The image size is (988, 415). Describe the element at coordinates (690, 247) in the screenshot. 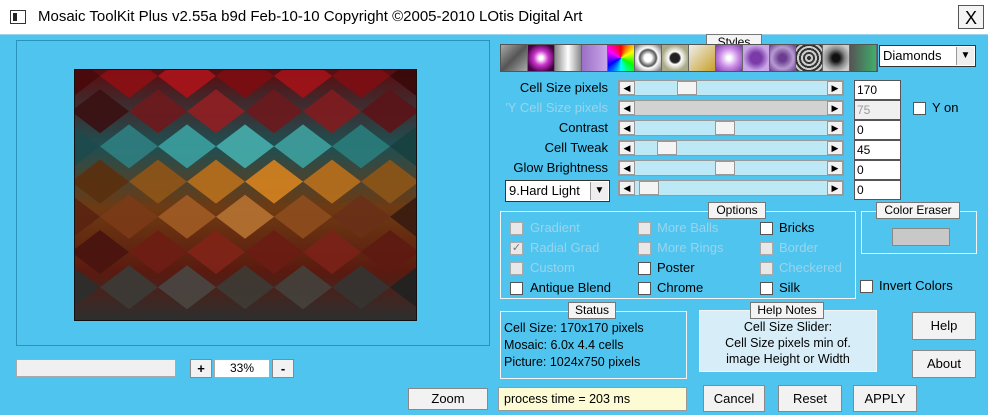

I see `option-label: More Rings` at that location.